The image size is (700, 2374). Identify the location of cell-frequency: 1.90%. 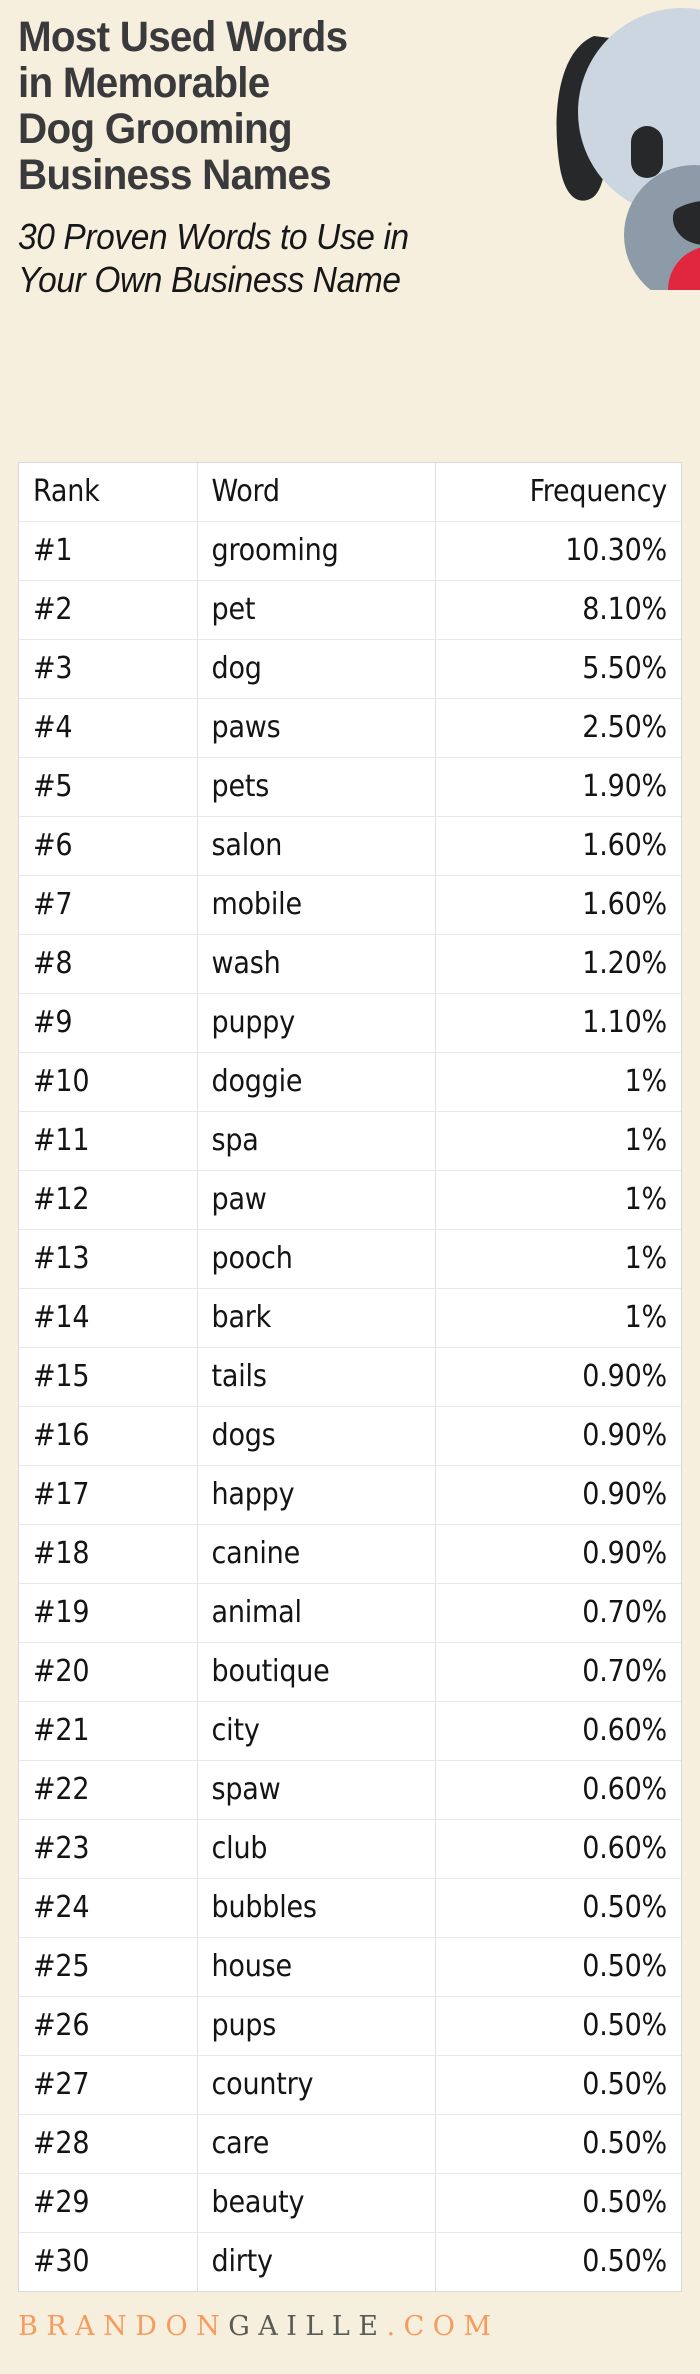
(558, 787).